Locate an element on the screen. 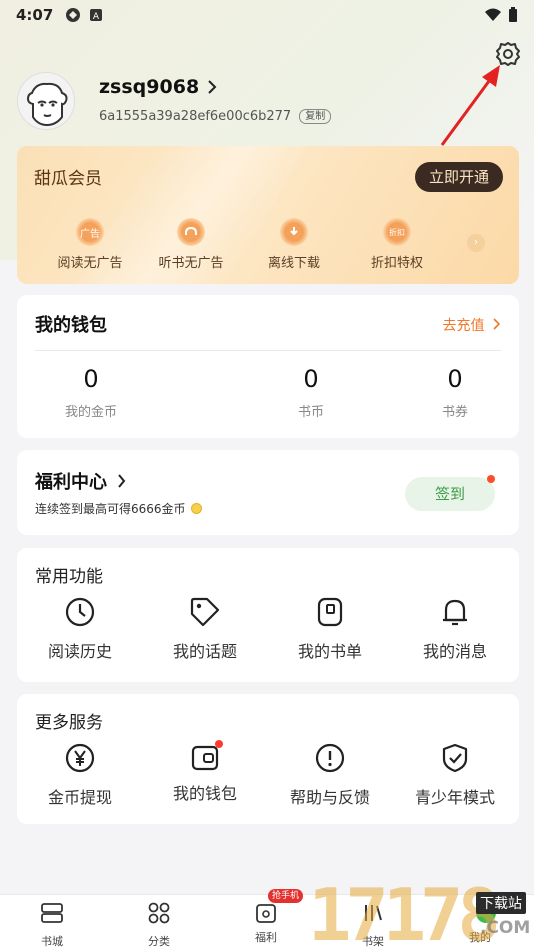 This screenshot has width=534, height=950. benefit-audio-ad-free: 听书无广告 is located at coordinates (191, 244).